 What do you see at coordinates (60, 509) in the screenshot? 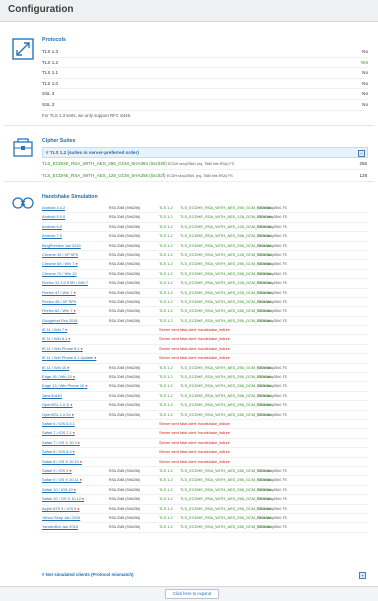
I see `client-link: Apple ATS 9 / iOS 9 ●` at bounding box center [60, 509].